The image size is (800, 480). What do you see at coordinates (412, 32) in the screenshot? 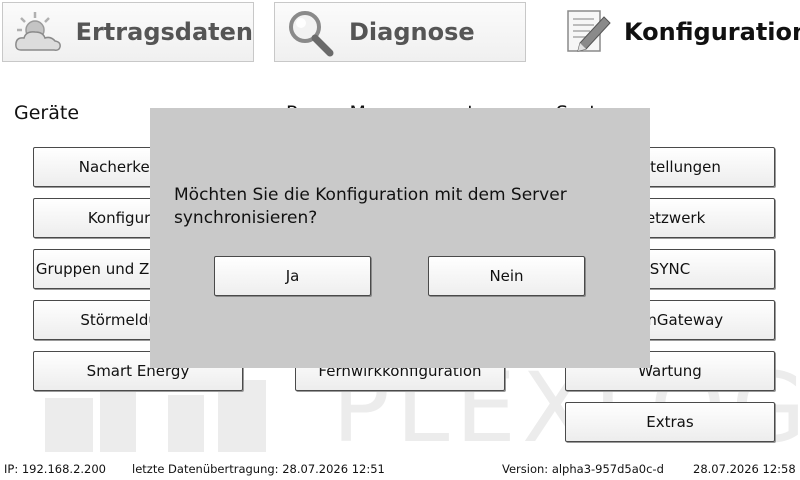
I see `tab-label: Diagnose` at bounding box center [412, 32].